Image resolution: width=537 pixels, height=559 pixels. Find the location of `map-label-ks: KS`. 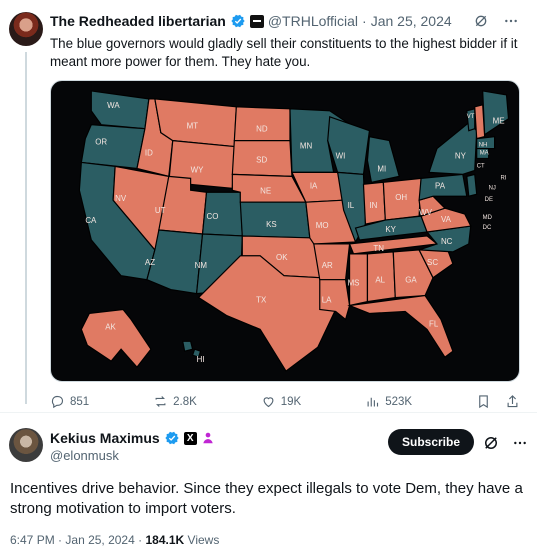

map-label-ks: KS is located at coordinates (271, 224).